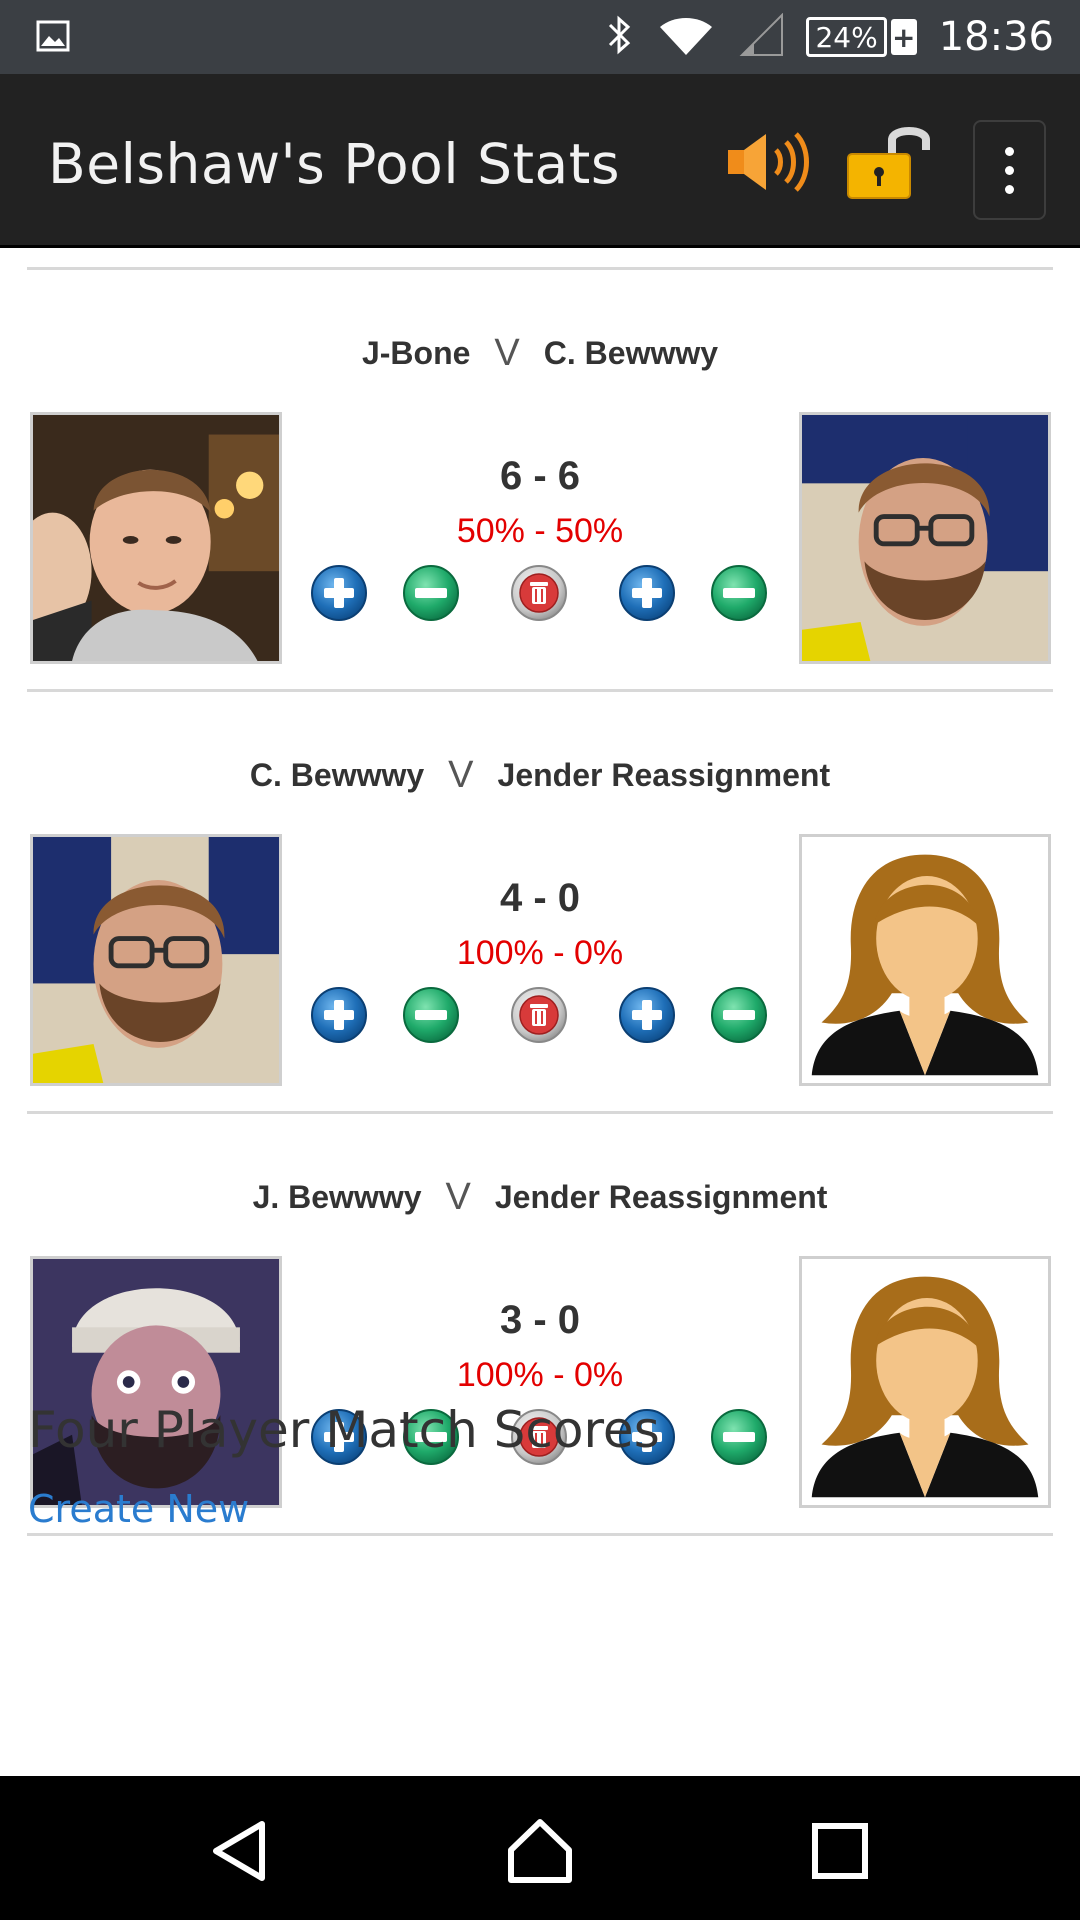  Describe the element at coordinates (846, 37) in the screenshot. I see `battery-level: 24%` at that location.